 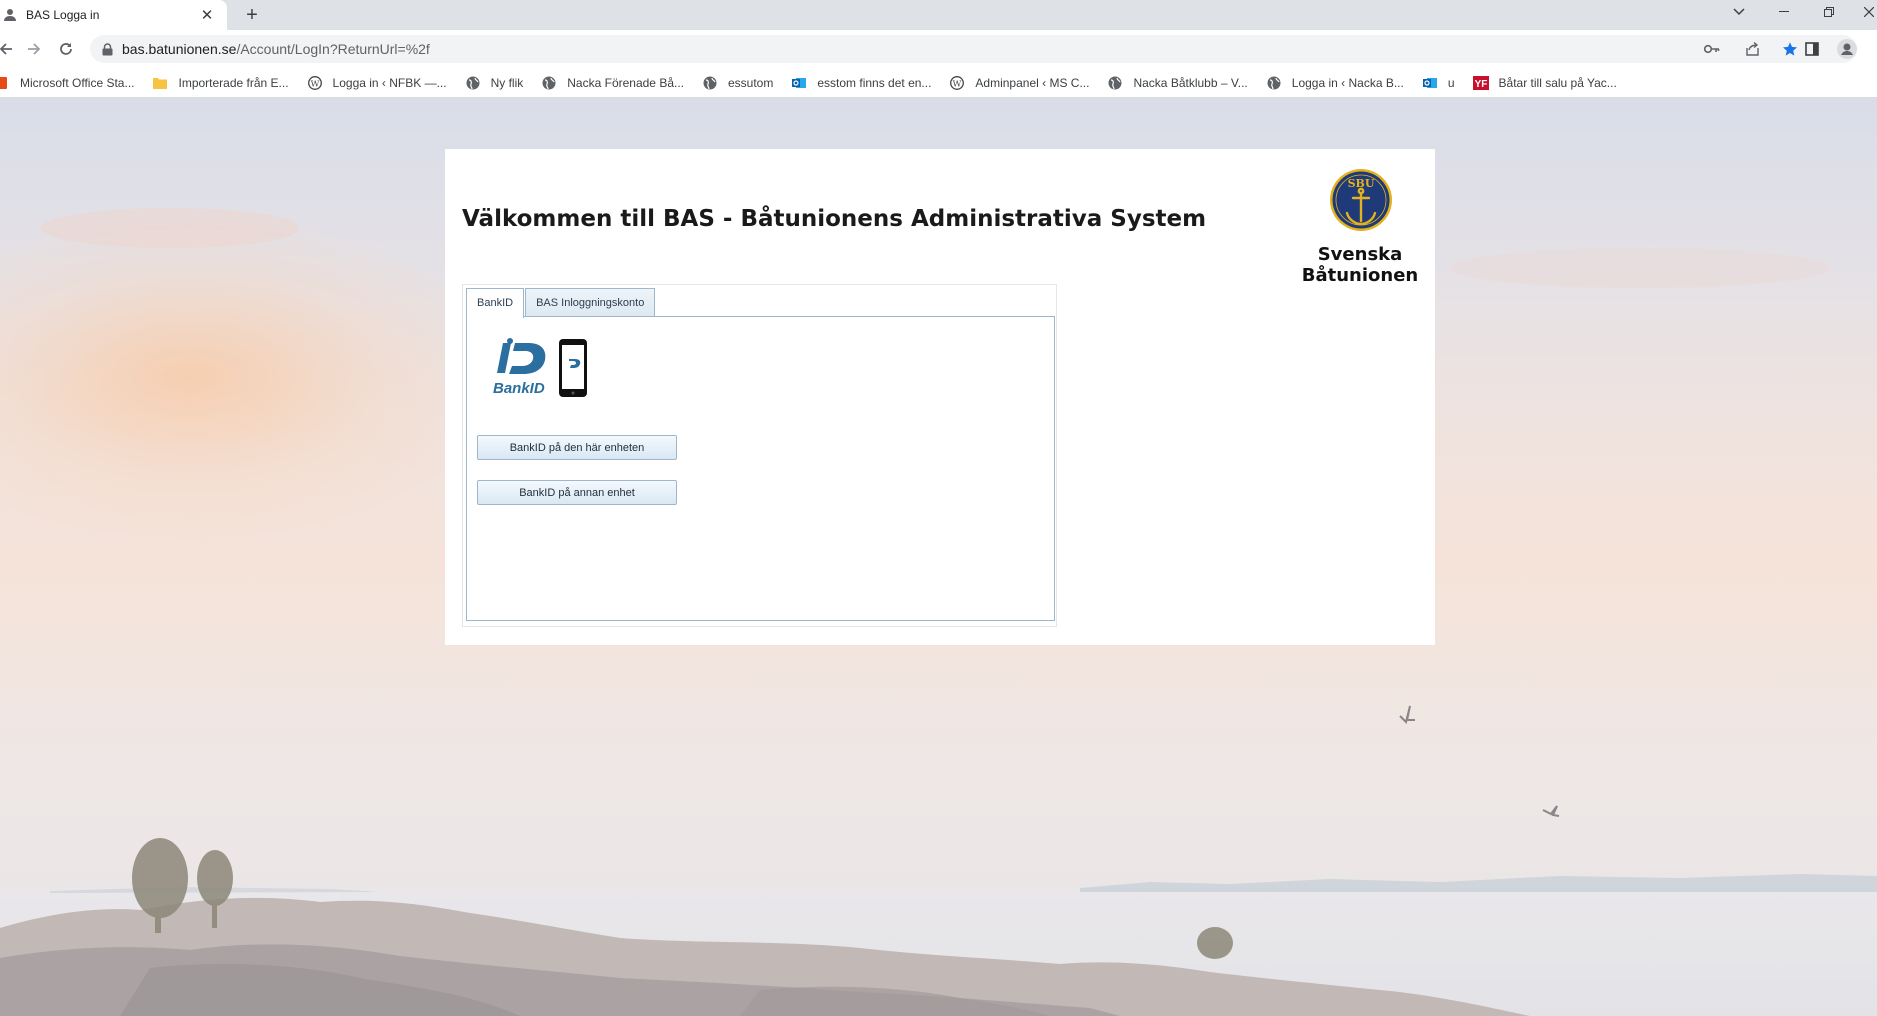 I want to click on close-window-icon, so click(x=1868, y=12).